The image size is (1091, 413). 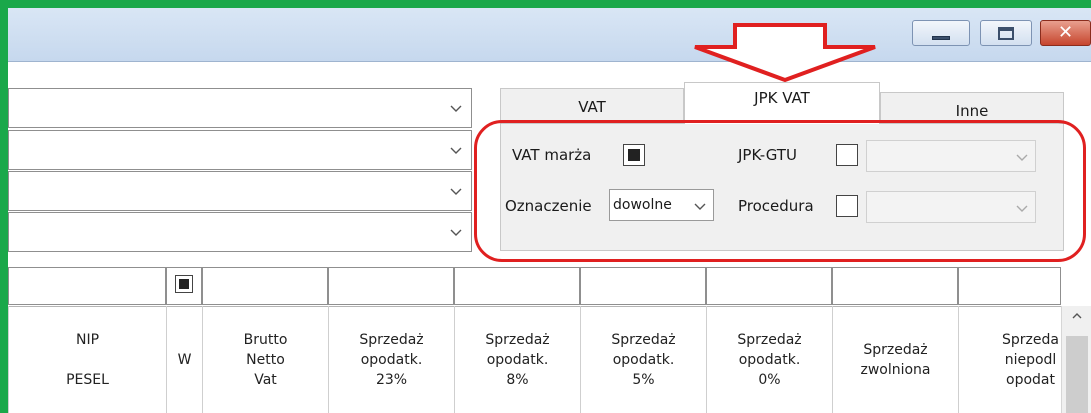 I want to click on column-header-sprzedaz-5: Sprzedaż opodatk. 5%, so click(x=643, y=359).